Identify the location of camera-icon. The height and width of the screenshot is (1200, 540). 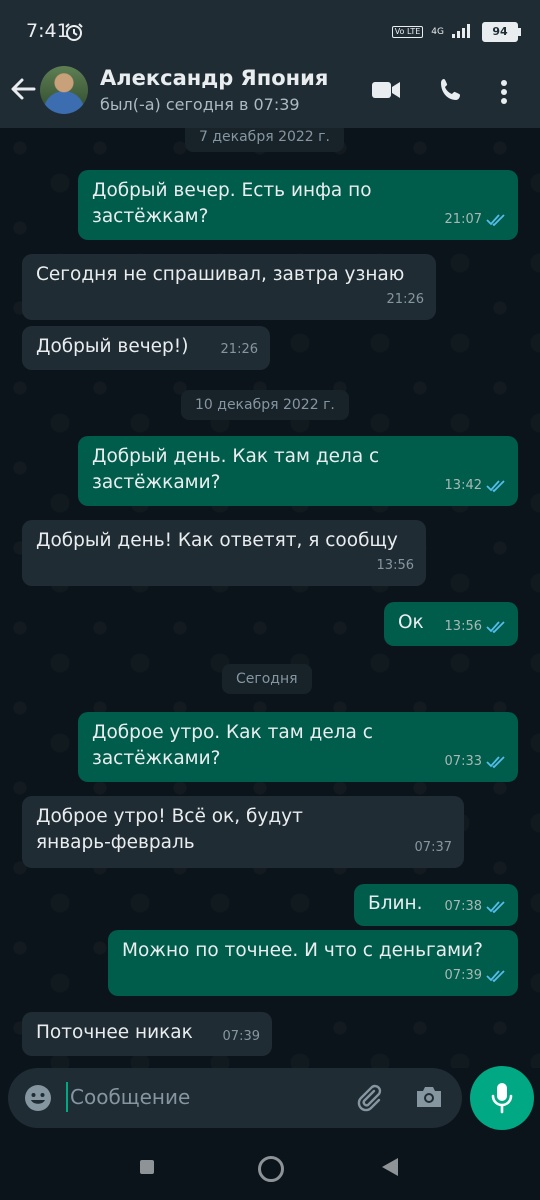
(429, 1099).